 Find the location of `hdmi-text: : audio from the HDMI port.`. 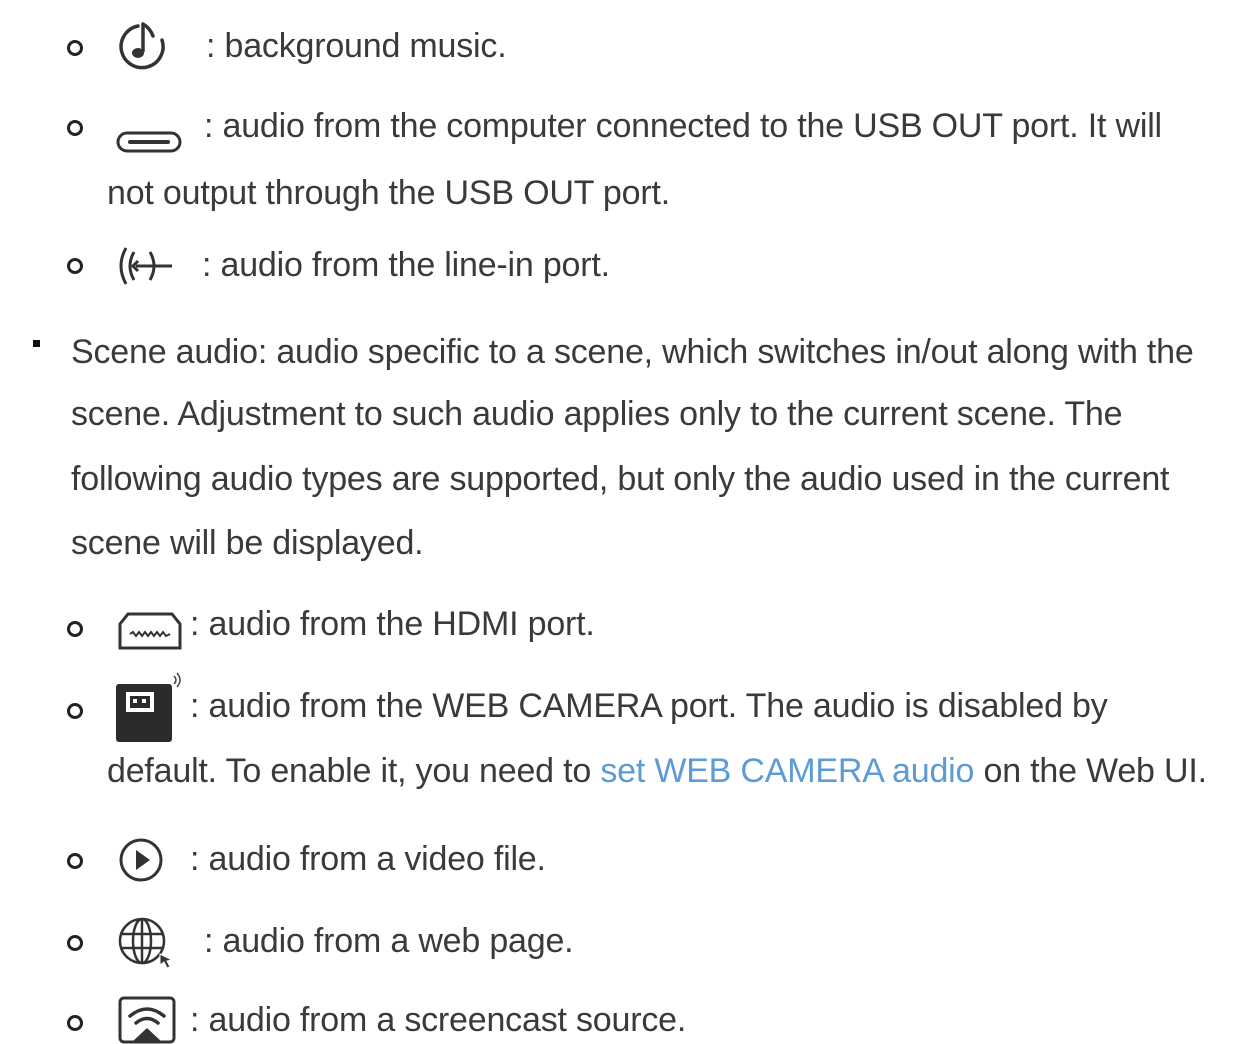

hdmi-text: : audio from the HDMI port. is located at coordinates (392, 624).